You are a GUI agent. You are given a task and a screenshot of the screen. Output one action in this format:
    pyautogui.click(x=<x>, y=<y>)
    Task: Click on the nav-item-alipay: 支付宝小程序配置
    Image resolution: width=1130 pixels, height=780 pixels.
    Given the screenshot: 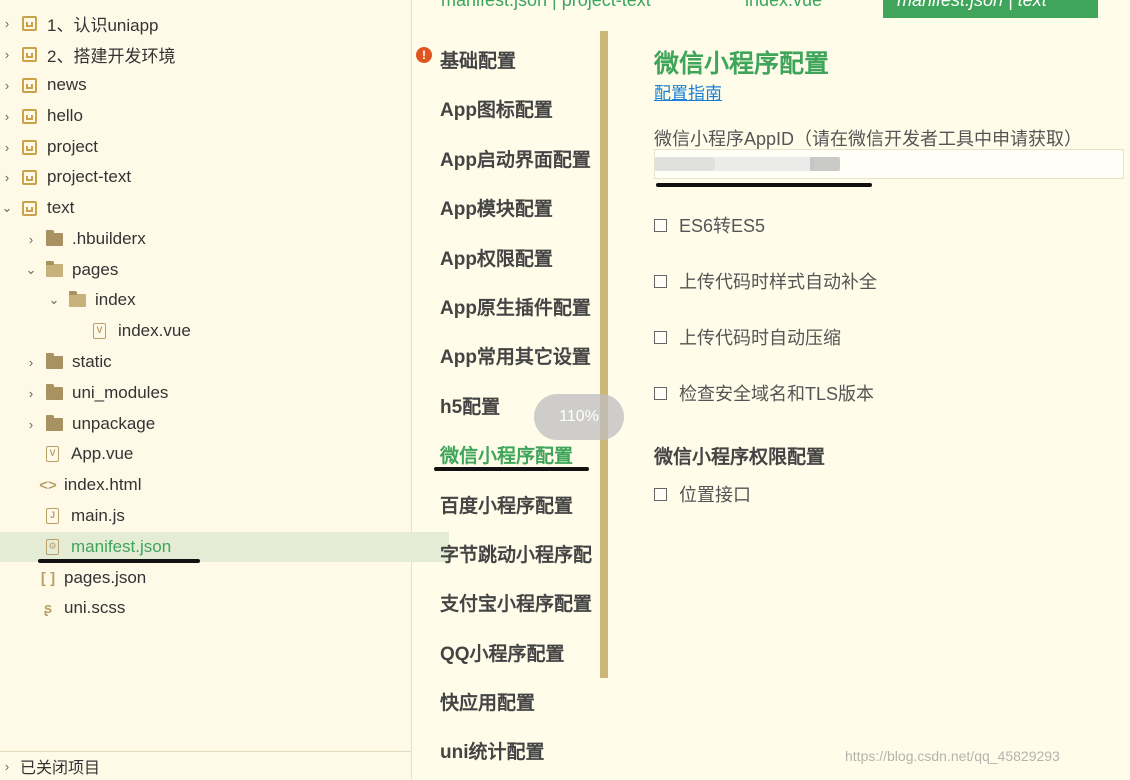 What is the action you would take?
    pyautogui.click(x=516, y=602)
    